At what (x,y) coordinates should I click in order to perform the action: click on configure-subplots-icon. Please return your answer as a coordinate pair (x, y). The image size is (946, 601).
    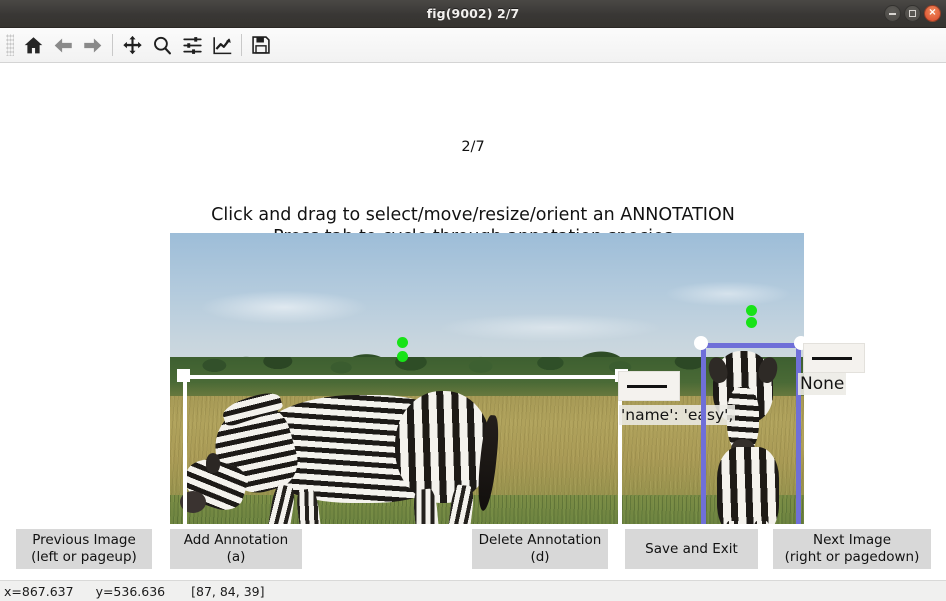
    Looking at the image, I should click on (192, 45).